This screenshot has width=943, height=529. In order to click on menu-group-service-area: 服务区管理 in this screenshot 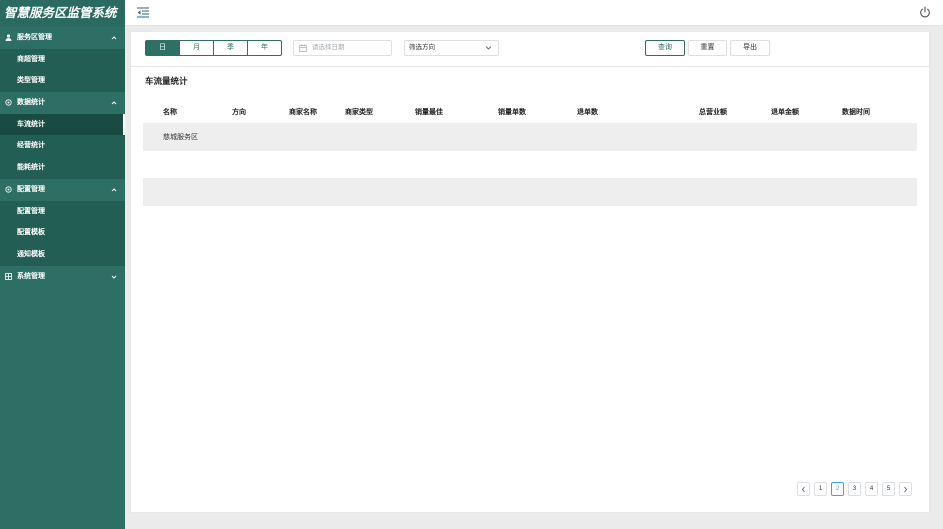, I will do `click(62, 38)`.